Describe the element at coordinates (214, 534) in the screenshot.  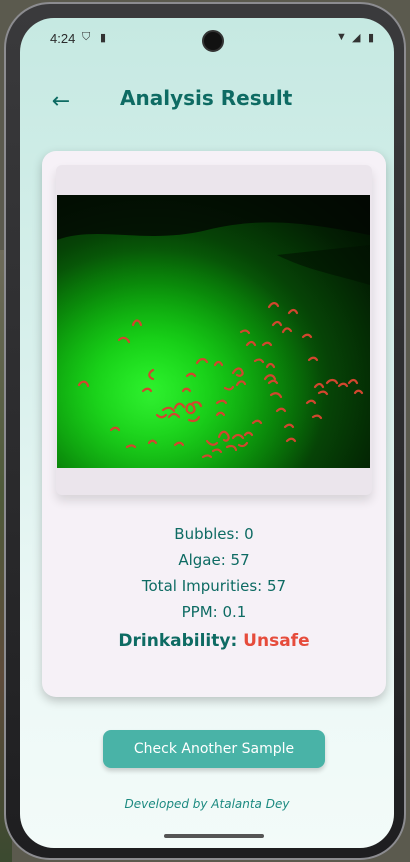
I see `bubbles-count: Bubbles: 0` at that location.